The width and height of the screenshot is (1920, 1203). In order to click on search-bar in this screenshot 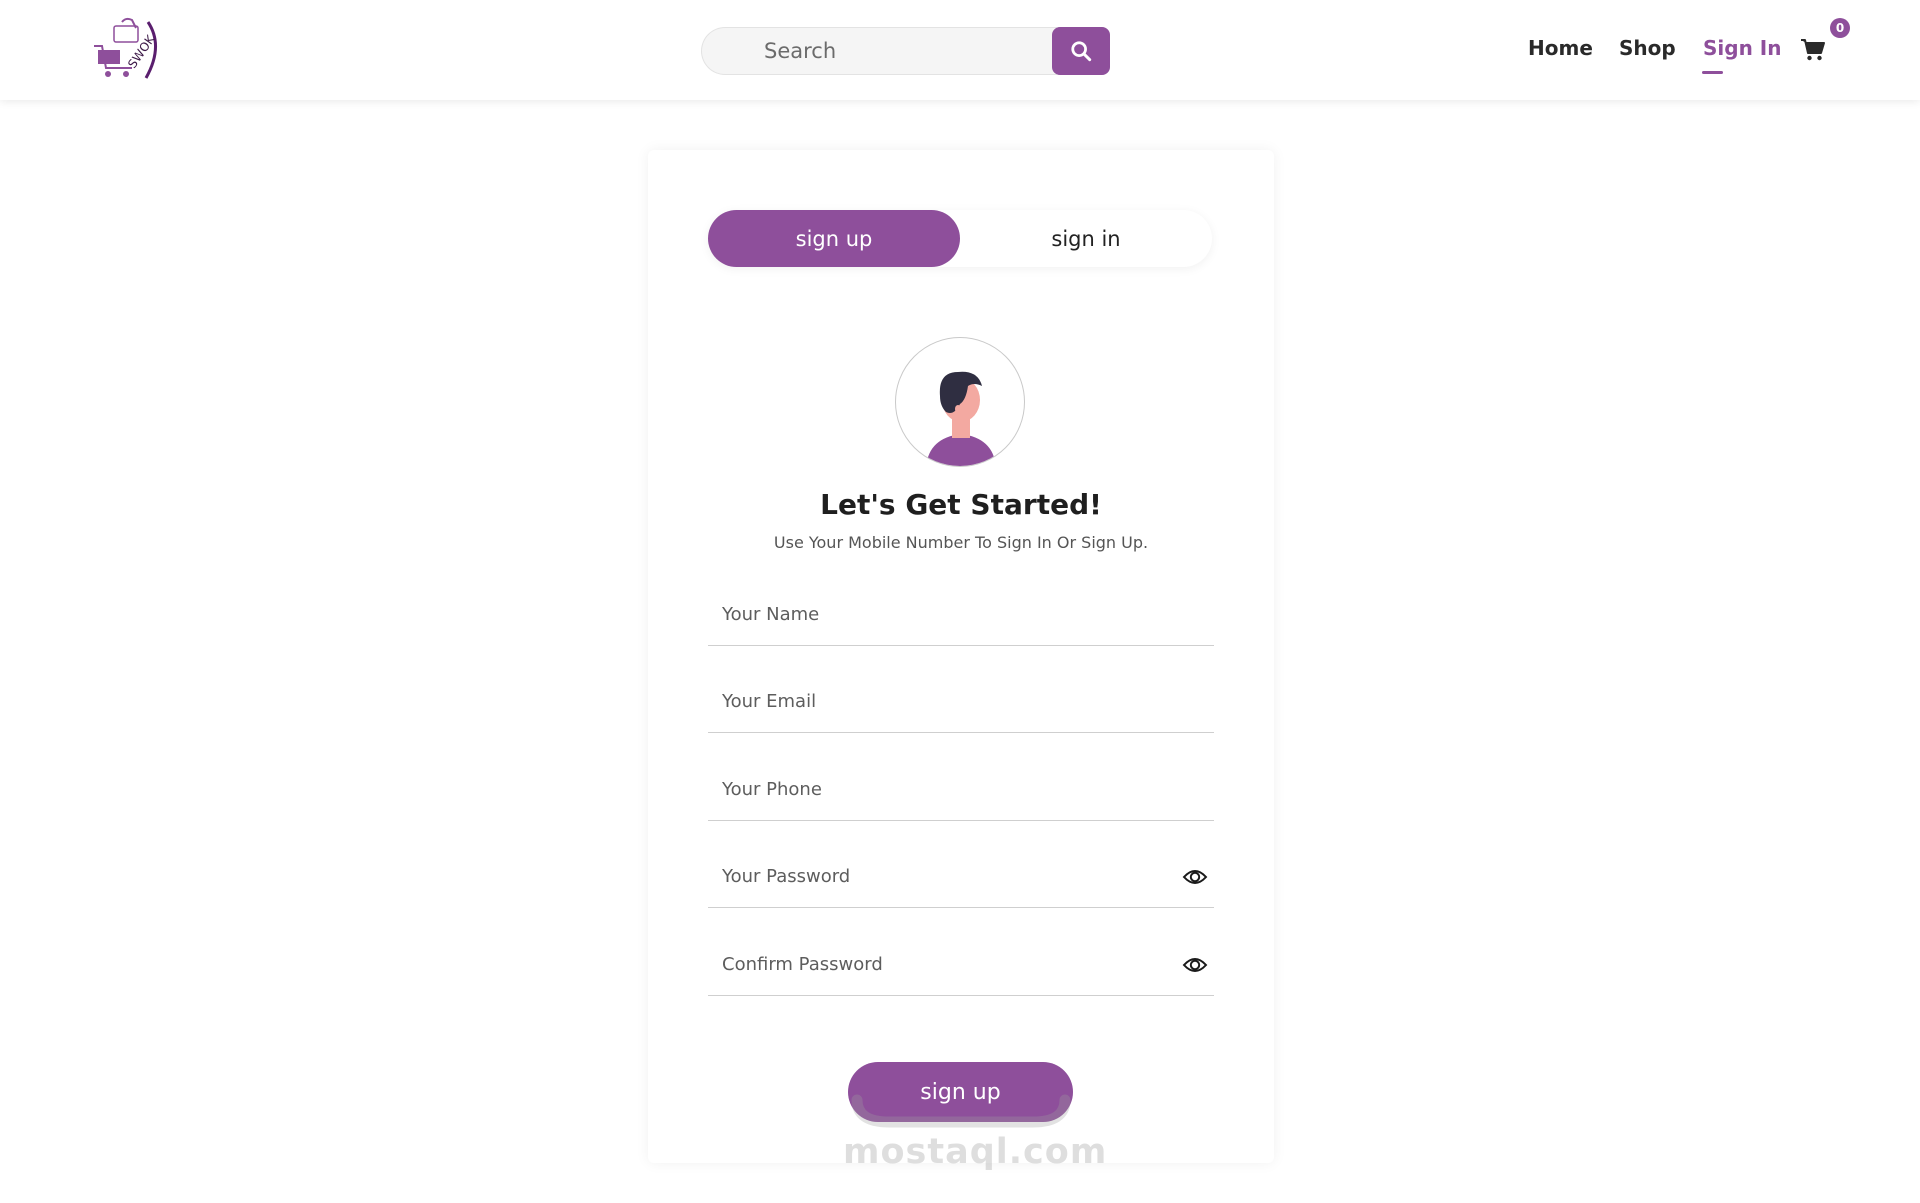, I will do `click(905, 51)`.